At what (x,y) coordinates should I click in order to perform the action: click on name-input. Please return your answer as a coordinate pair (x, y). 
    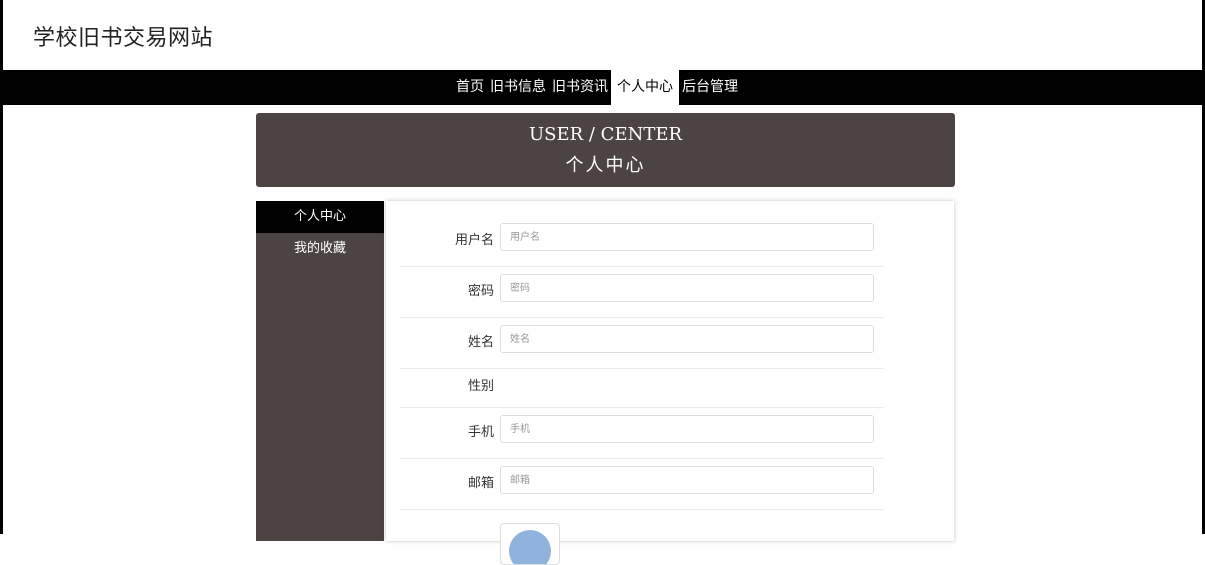
    Looking at the image, I should click on (687, 339).